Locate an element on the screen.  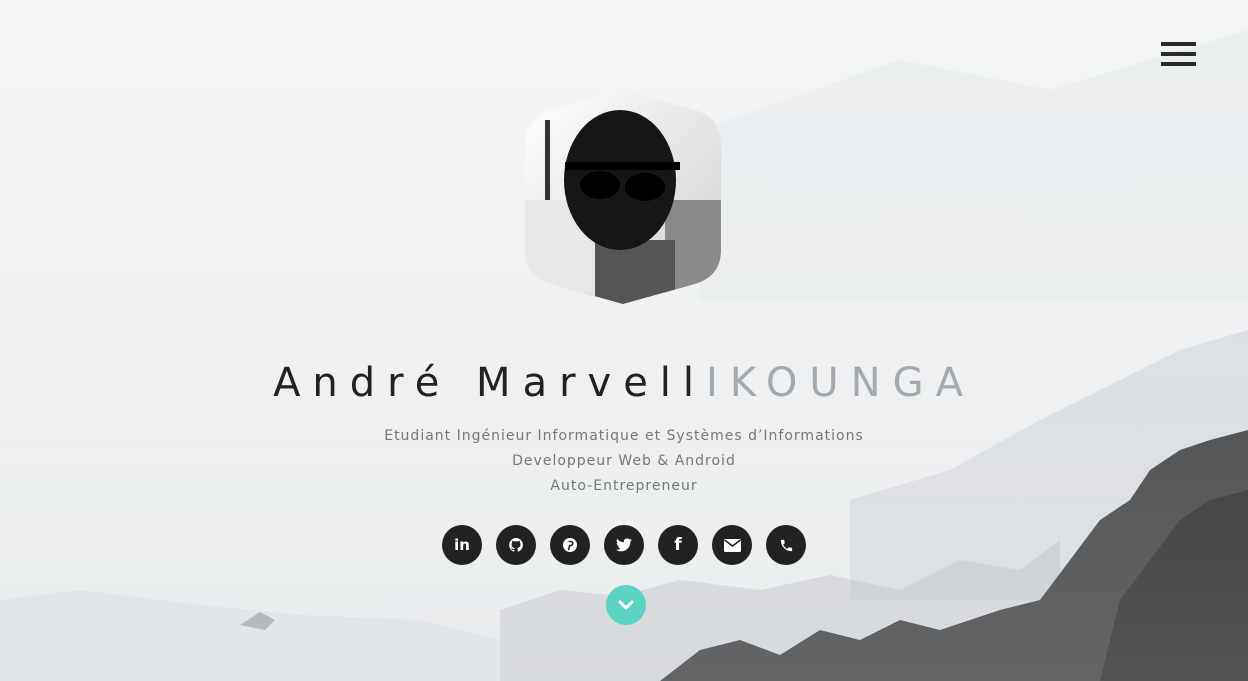
page-title: André MarvellIKOUNGA is located at coordinates (624, 383).